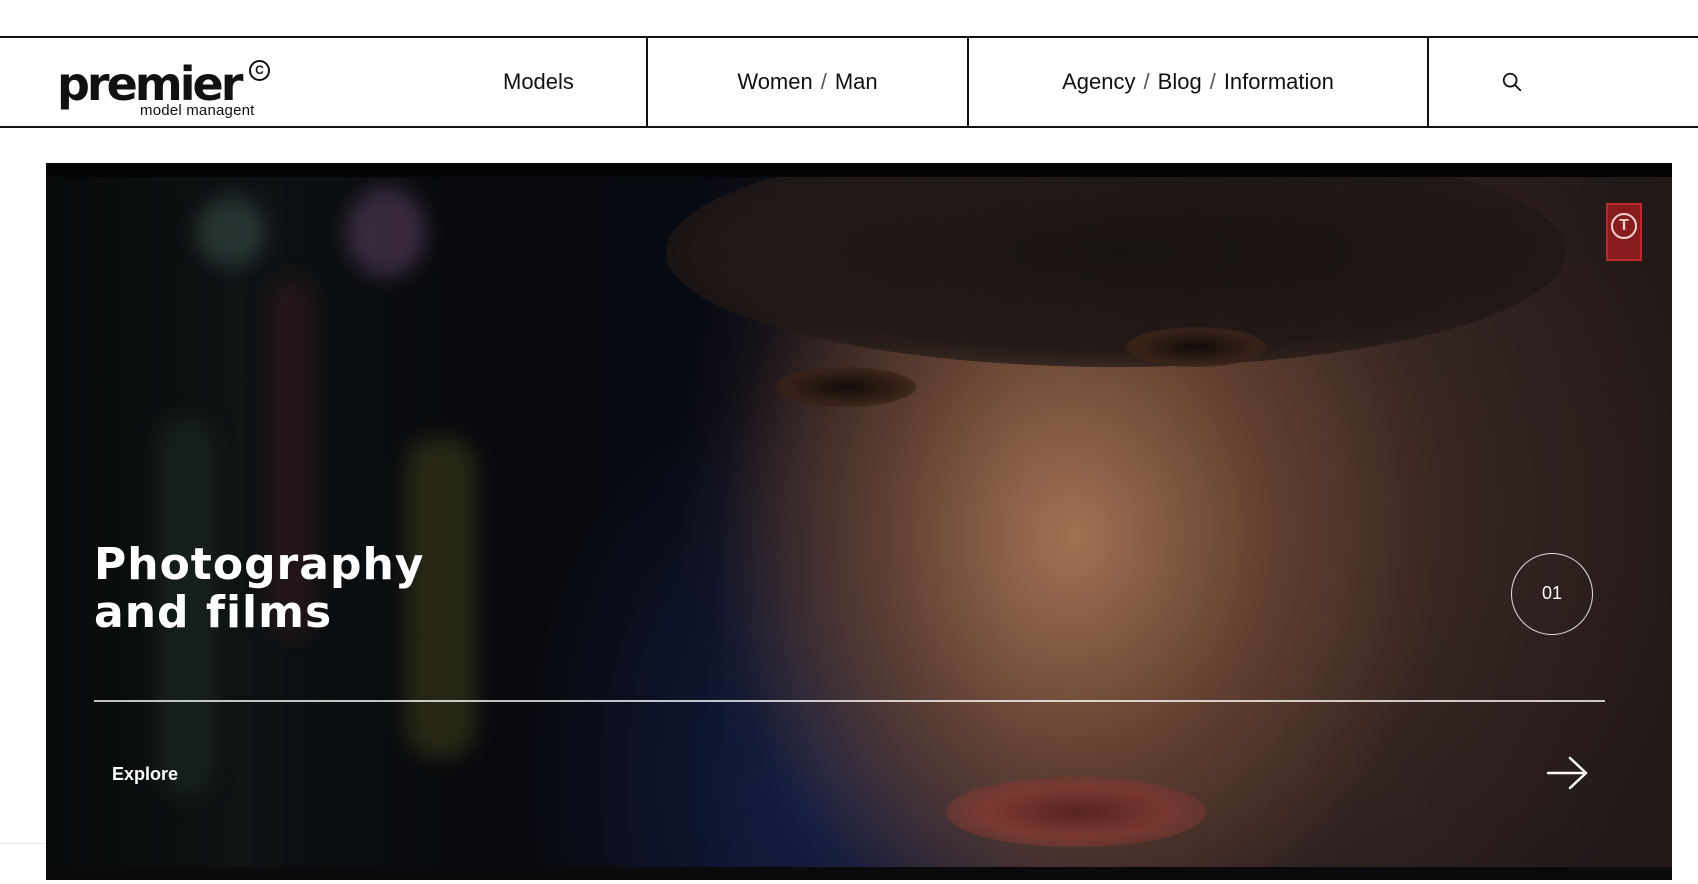  I want to click on nav-agency-group: Agency / Blog / Information, so click(1197, 82).